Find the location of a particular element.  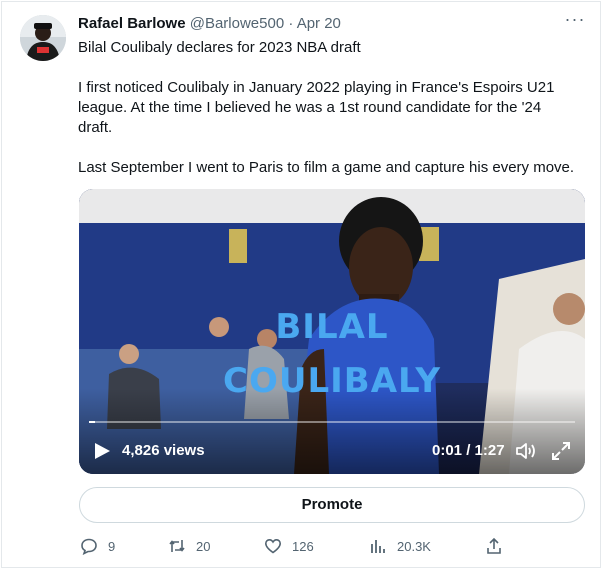

video-progress-fill is located at coordinates (92, 422).